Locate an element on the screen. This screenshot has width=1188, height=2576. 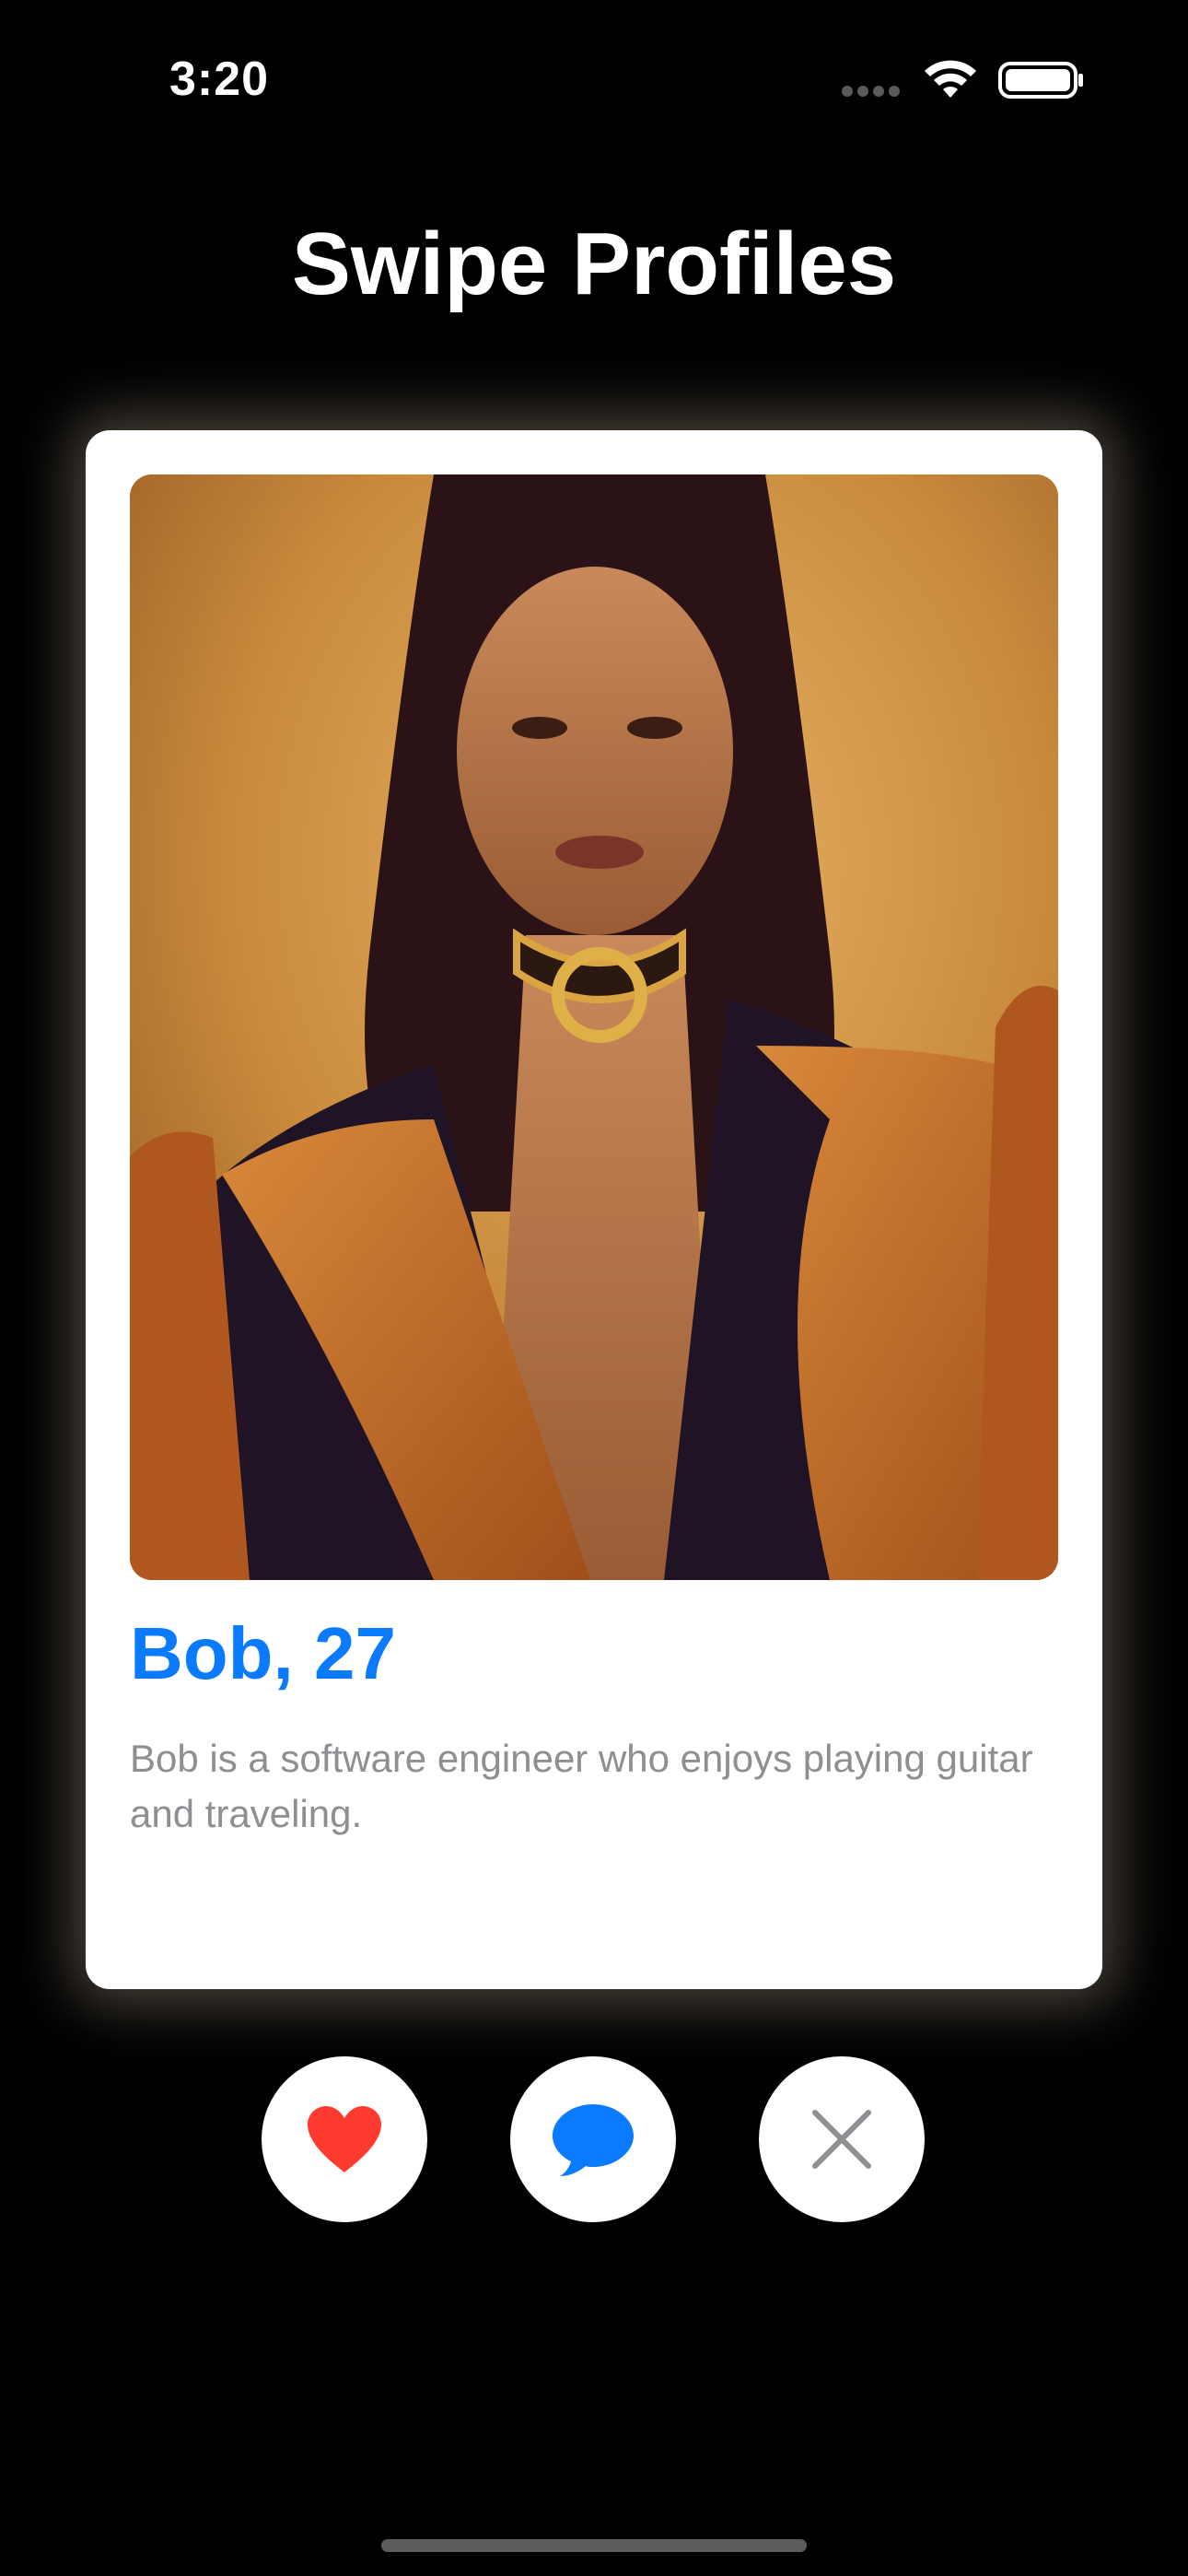
like-button is located at coordinates (344, 2139).